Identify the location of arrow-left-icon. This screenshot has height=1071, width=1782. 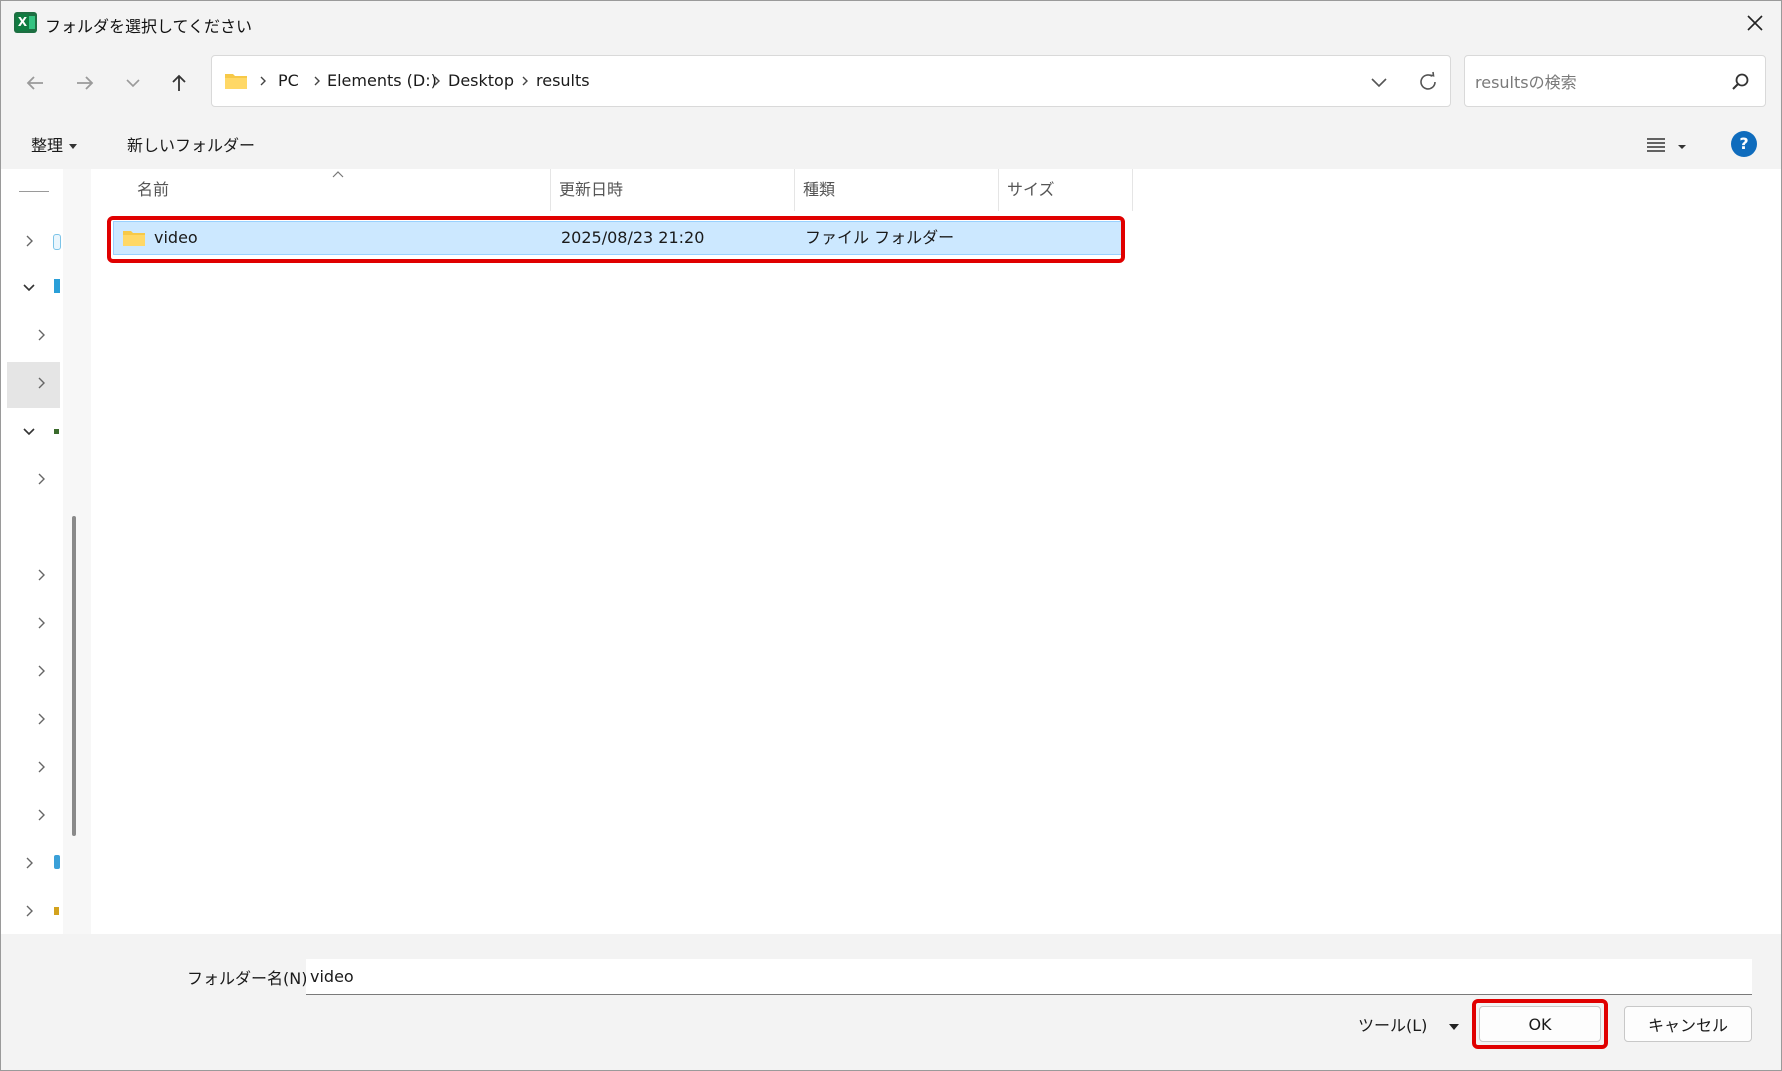
(34, 83).